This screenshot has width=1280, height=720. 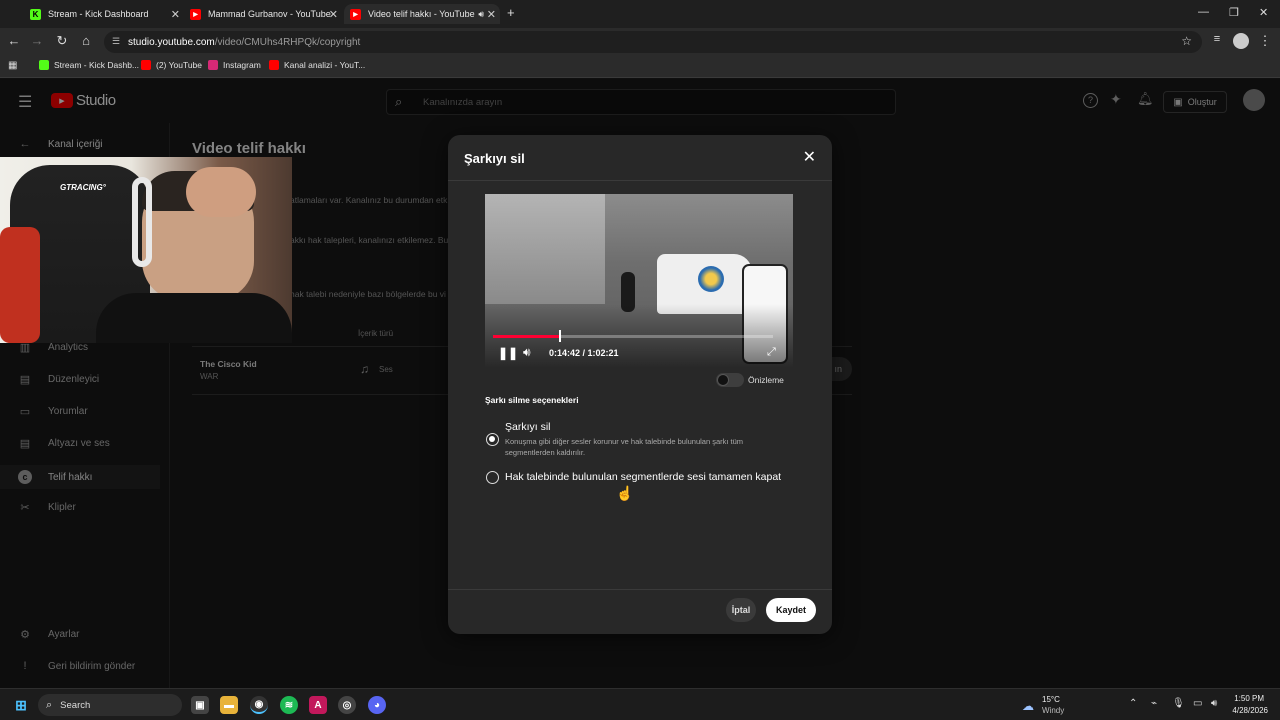 What do you see at coordinates (526, 336) in the screenshot?
I see `seek-progress` at bounding box center [526, 336].